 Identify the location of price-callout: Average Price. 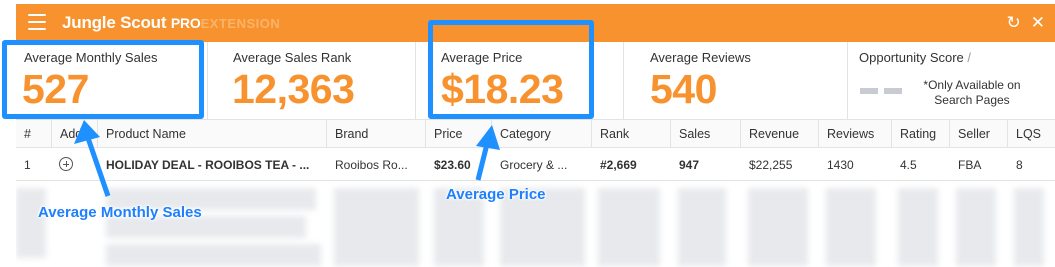
(496, 194).